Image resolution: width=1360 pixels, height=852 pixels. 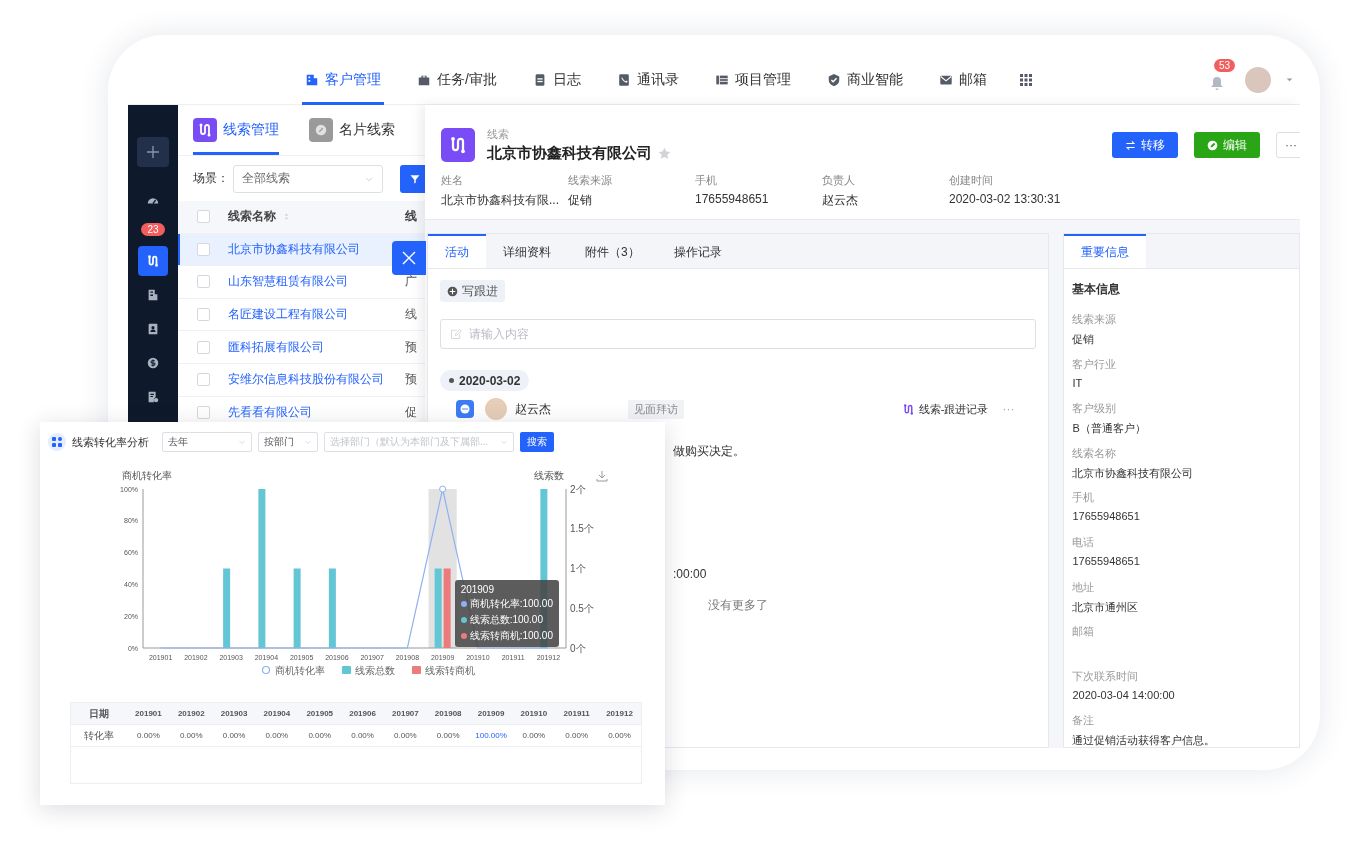 I want to click on nav-tab: 任务/审批, so click(x=457, y=80).